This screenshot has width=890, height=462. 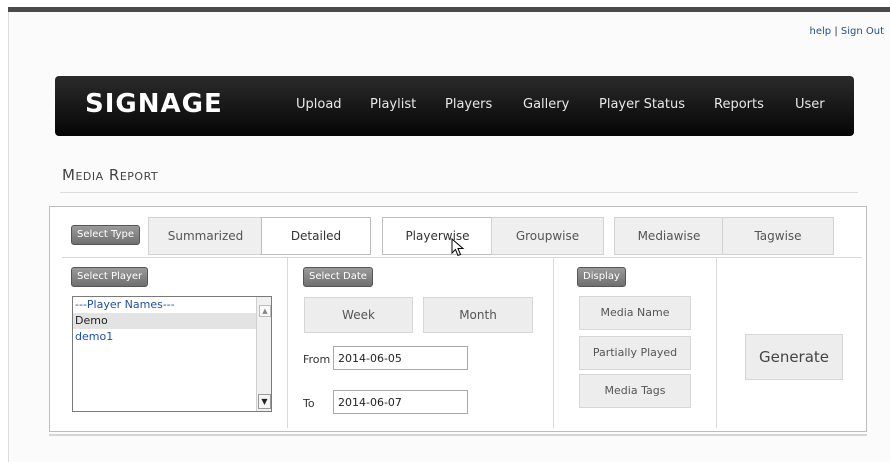 I want to click on tab-detailed: Detailed, so click(x=316, y=236).